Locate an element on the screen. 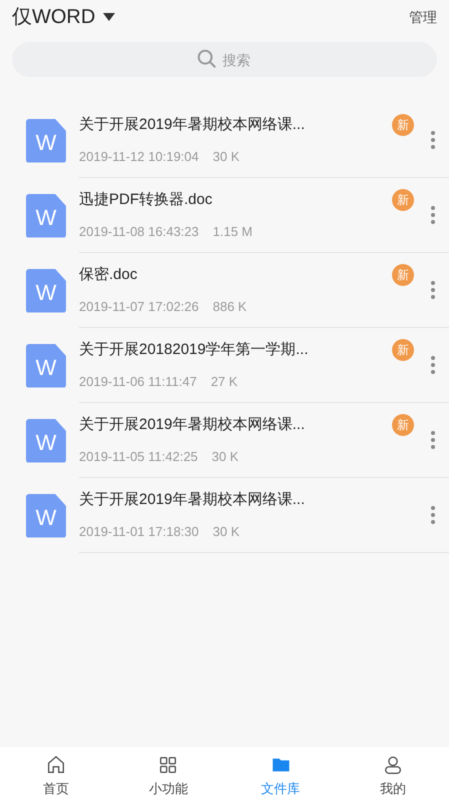 This screenshot has width=449, height=806. dropdown-caret-icon is located at coordinates (109, 17).